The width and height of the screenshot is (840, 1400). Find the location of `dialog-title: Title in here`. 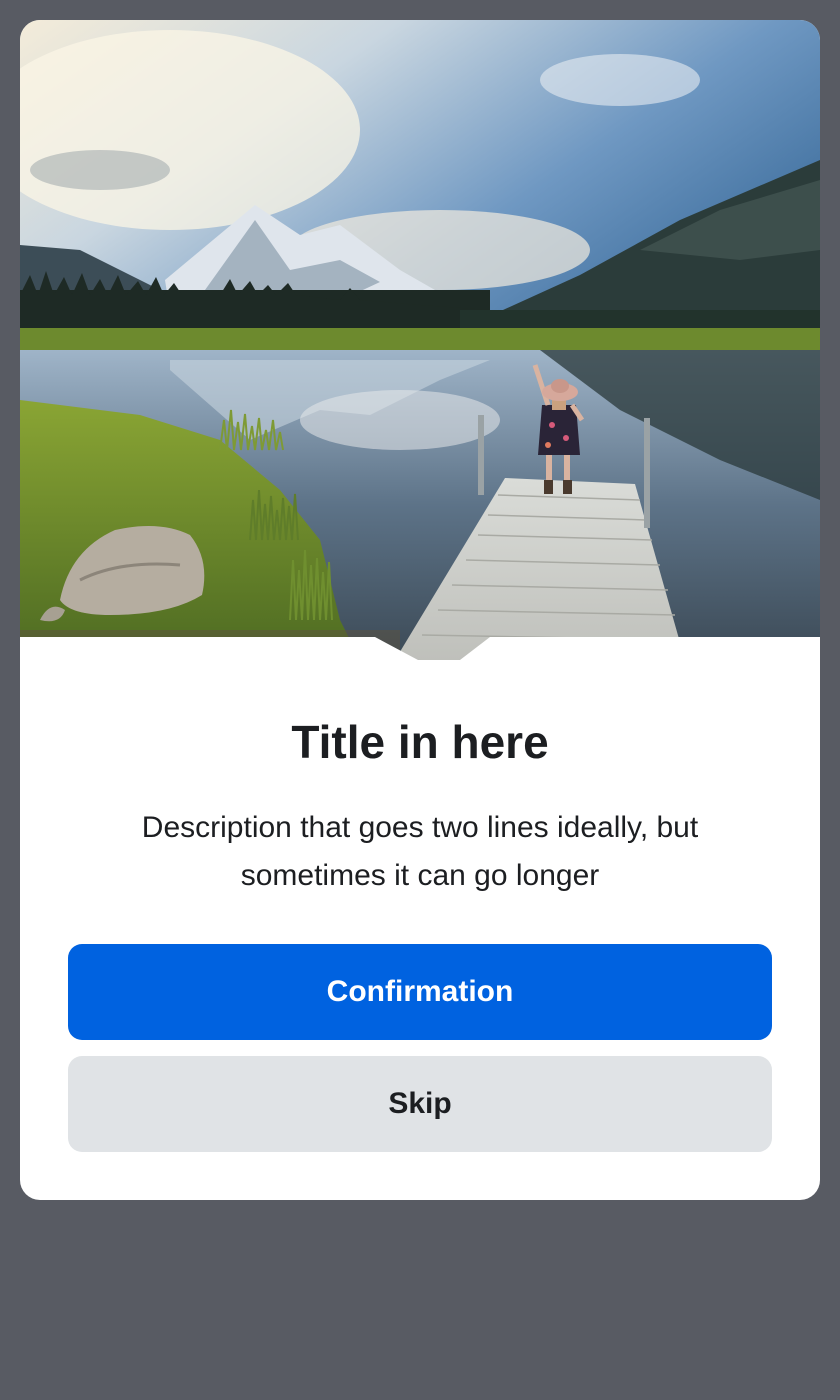

dialog-title: Title in here is located at coordinates (420, 742).